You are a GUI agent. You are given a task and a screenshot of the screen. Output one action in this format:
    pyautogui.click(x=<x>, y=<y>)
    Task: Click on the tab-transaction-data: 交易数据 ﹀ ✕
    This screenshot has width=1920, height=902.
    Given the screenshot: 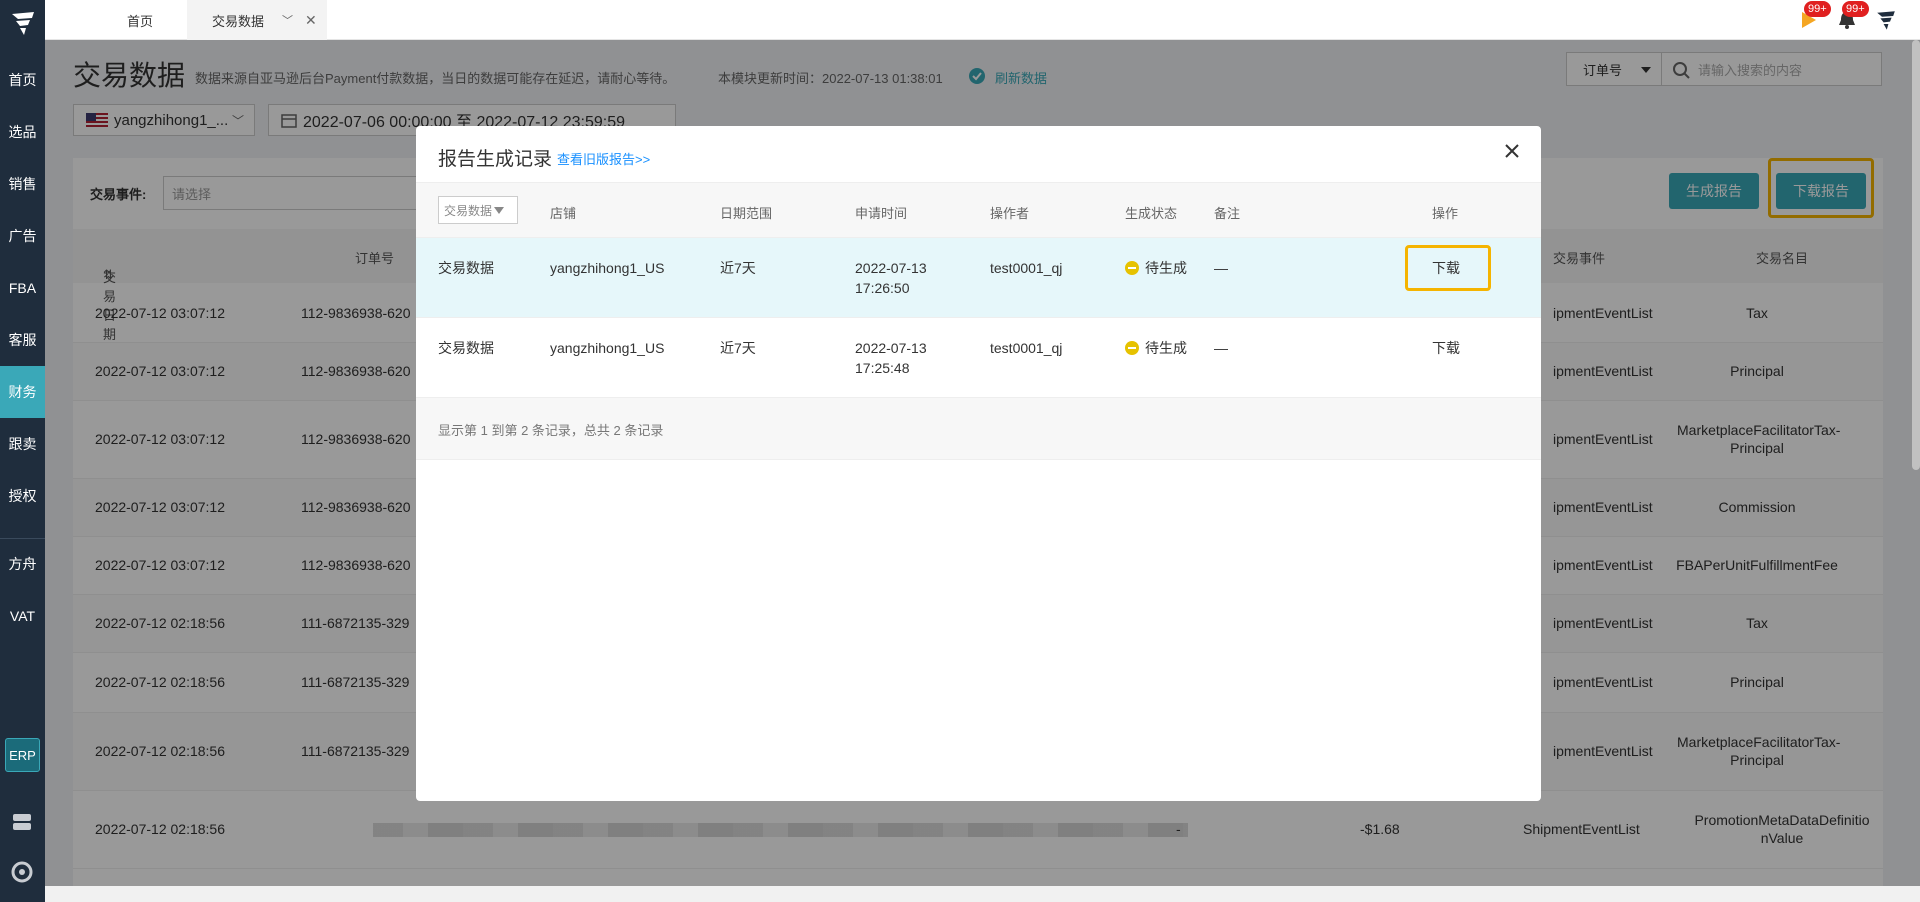 What is the action you would take?
    pyautogui.click(x=257, y=20)
    